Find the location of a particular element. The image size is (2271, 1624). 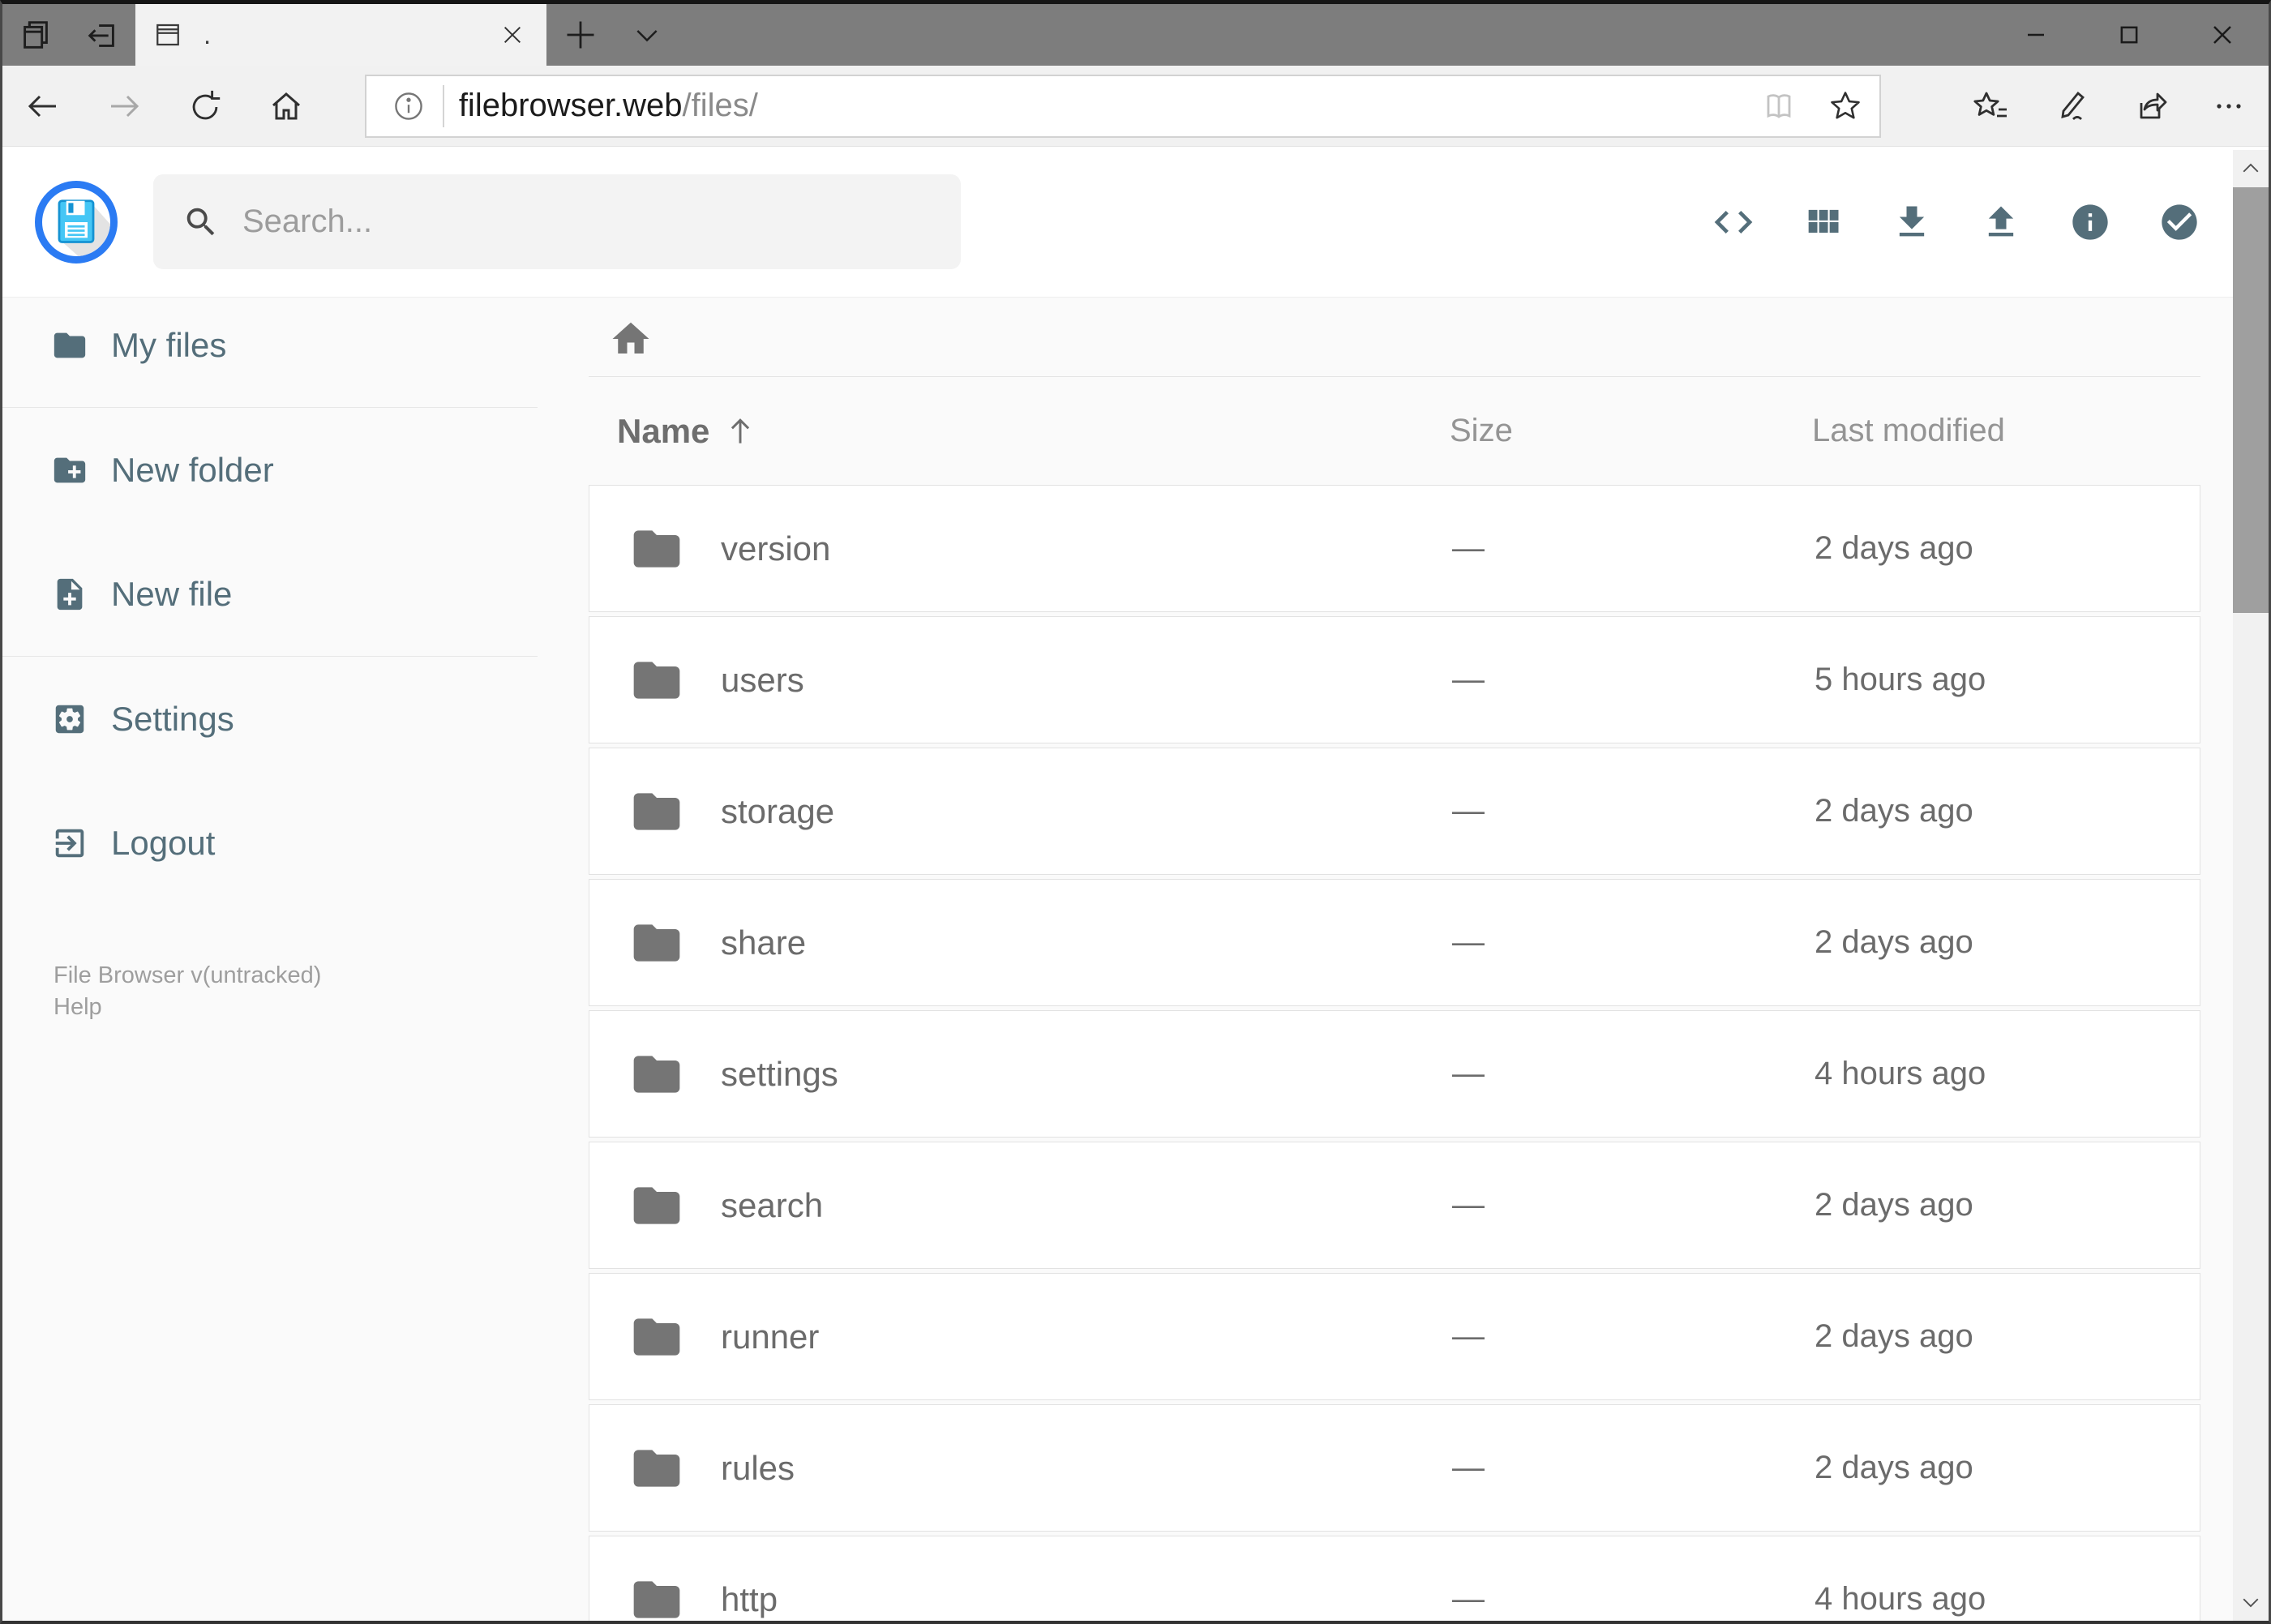

file-name: runner is located at coordinates (770, 1337).